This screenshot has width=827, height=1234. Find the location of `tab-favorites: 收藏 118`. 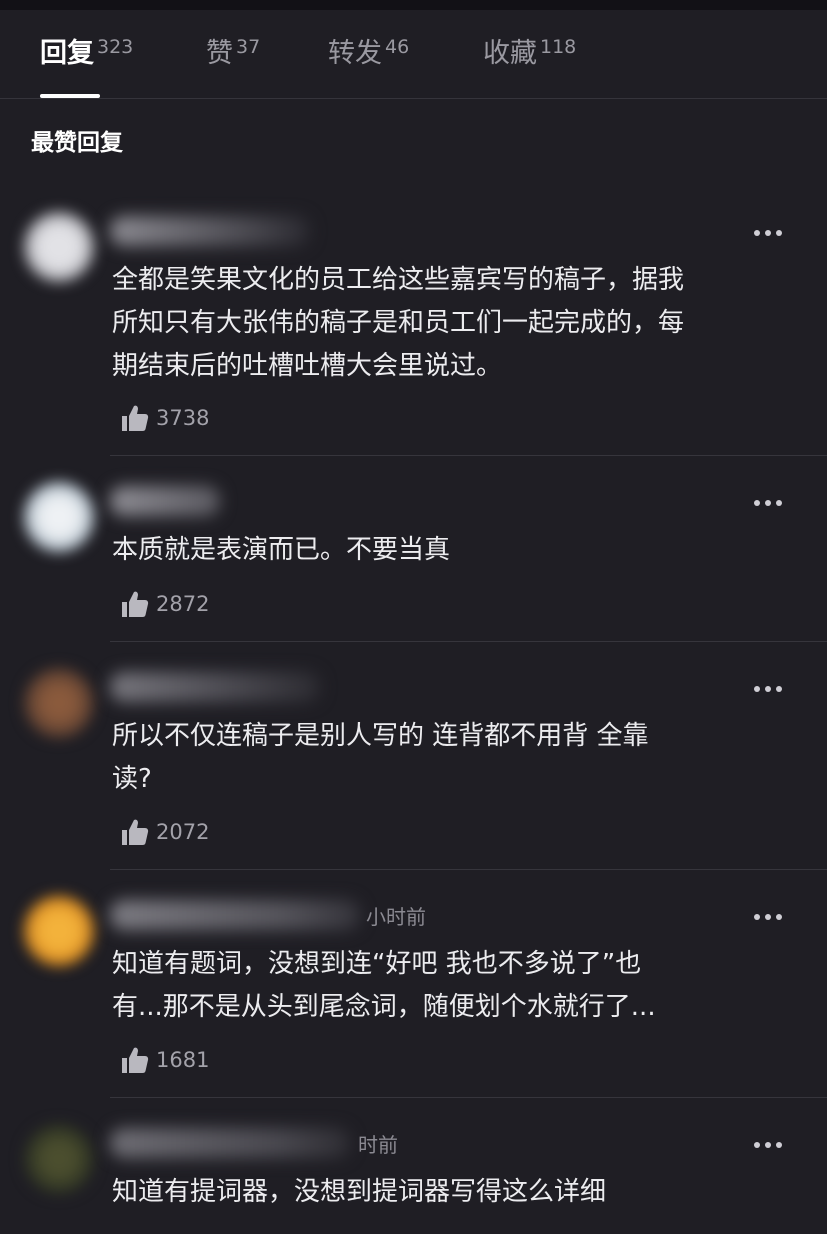

tab-favorites: 收藏 118 is located at coordinates (529, 54).